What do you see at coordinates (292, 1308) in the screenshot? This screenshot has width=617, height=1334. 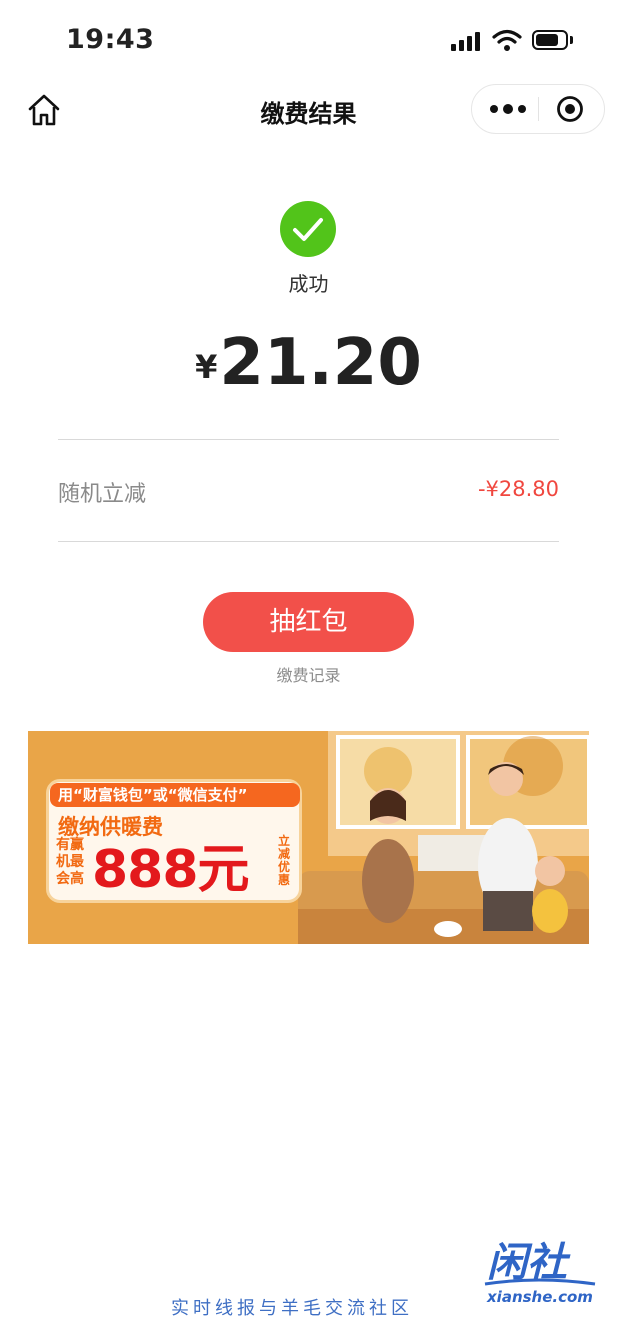 I see `watermark-tagline: 实时线报与羊毛交流社区` at bounding box center [292, 1308].